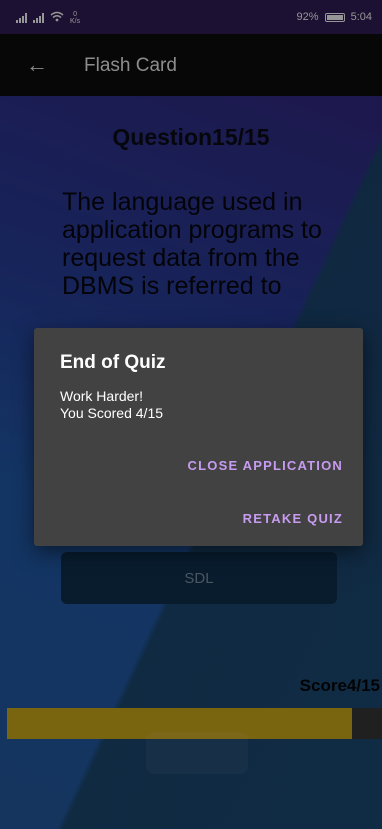  What do you see at coordinates (101, 396) in the screenshot?
I see `dialog-message-line1: Work Harder!` at bounding box center [101, 396].